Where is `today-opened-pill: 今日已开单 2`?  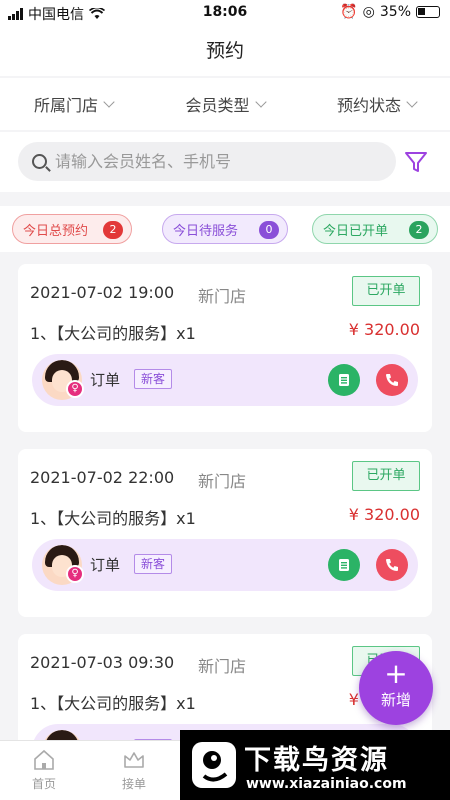
today-opened-pill: 今日已开单 2 is located at coordinates (375, 229).